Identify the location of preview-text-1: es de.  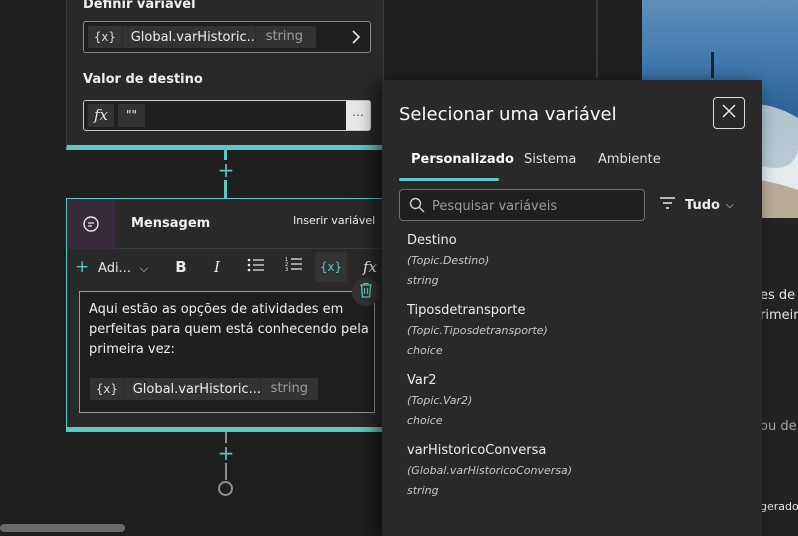
(778, 295).